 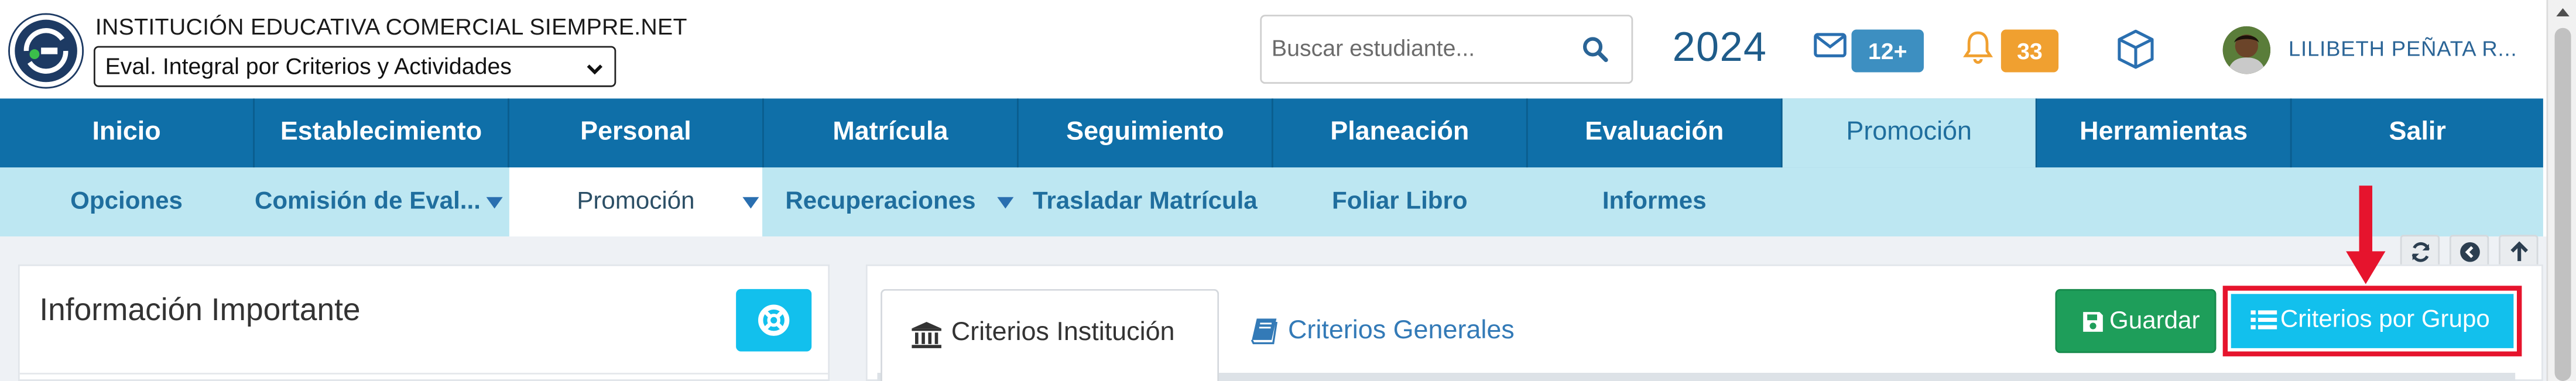 What do you see at coordinates (424, 322) in the screenshot?
I see `info-panel: Información Importante` at bounding box center [424, 322].